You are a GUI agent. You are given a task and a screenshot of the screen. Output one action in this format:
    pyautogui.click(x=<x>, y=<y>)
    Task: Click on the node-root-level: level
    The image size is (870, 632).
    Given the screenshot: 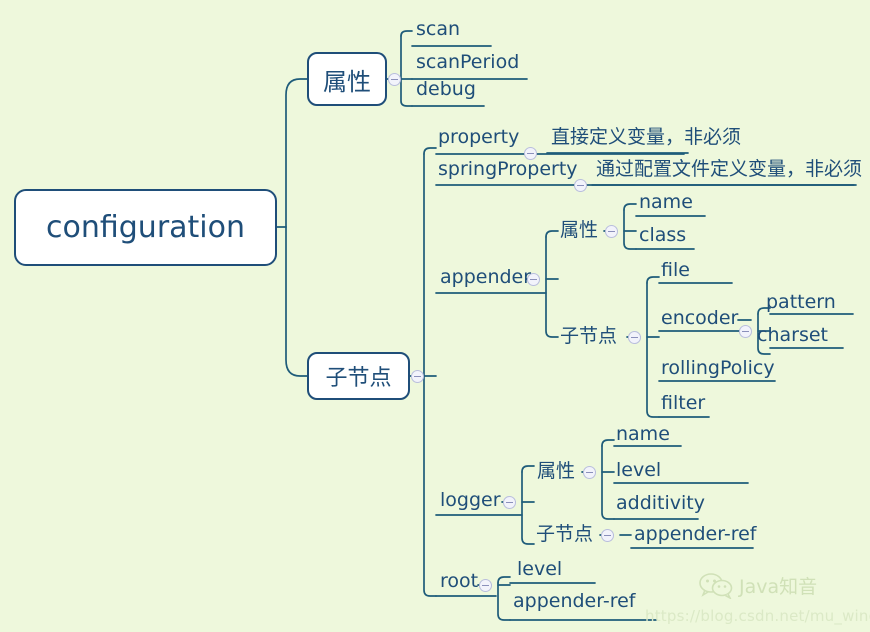 What is the action you would take?
    pyautogui.click(x=539, y=569)
    